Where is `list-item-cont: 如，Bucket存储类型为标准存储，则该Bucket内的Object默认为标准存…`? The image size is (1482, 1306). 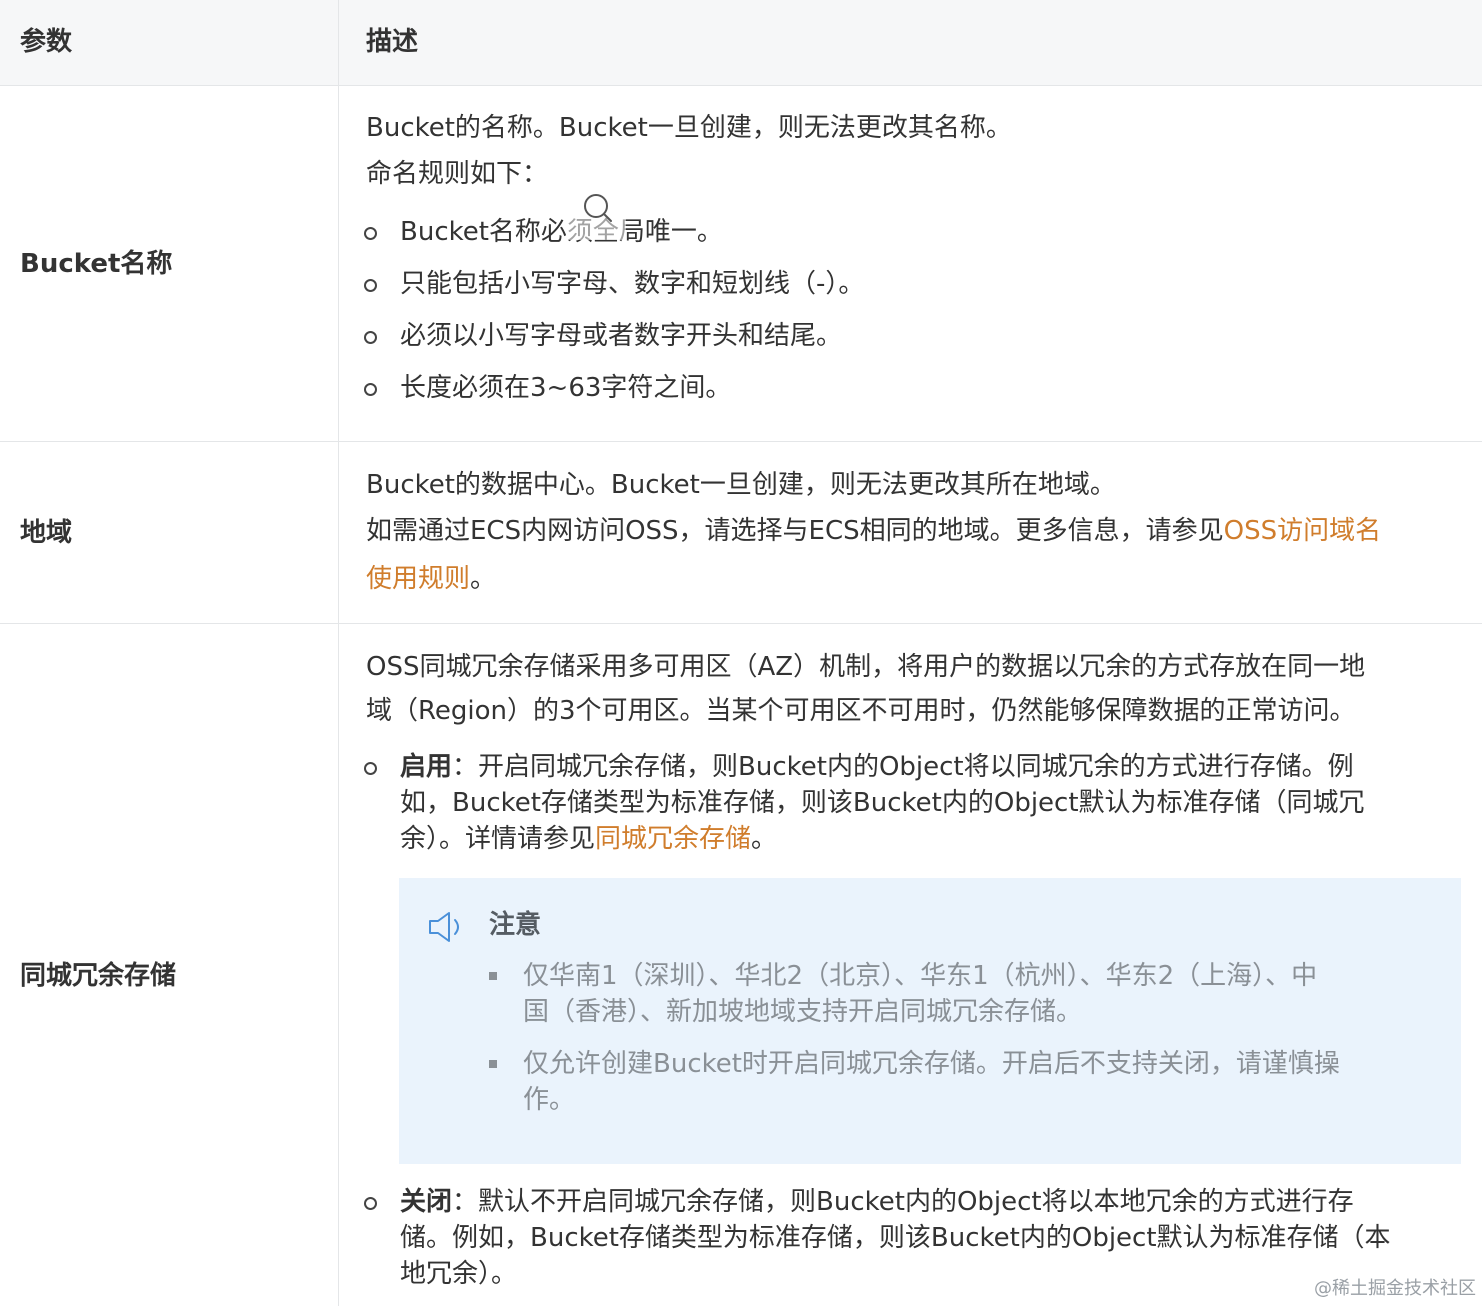
list-item-cont: 如，Bucket存储类型为标准存储，则该Bucket内的Object默认为标准存… is located at coordinates (882, 803).